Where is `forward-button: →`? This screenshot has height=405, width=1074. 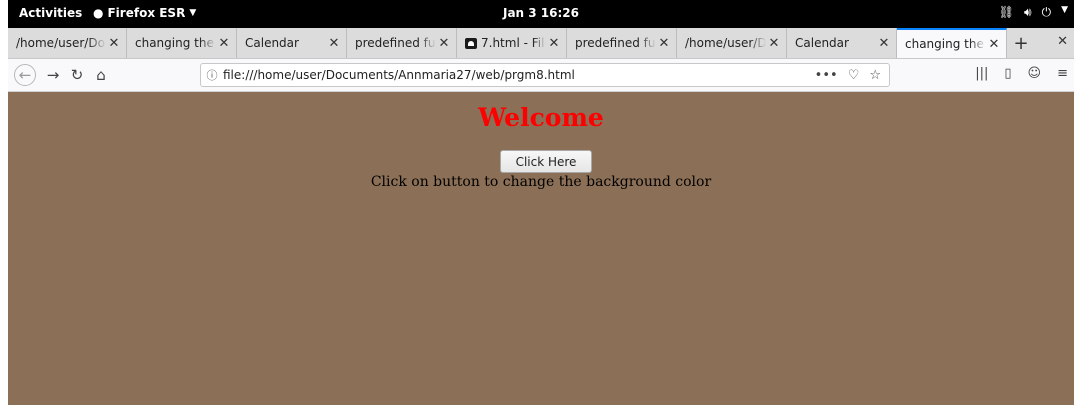 forward-button: → is located at coordinates (53, 75).